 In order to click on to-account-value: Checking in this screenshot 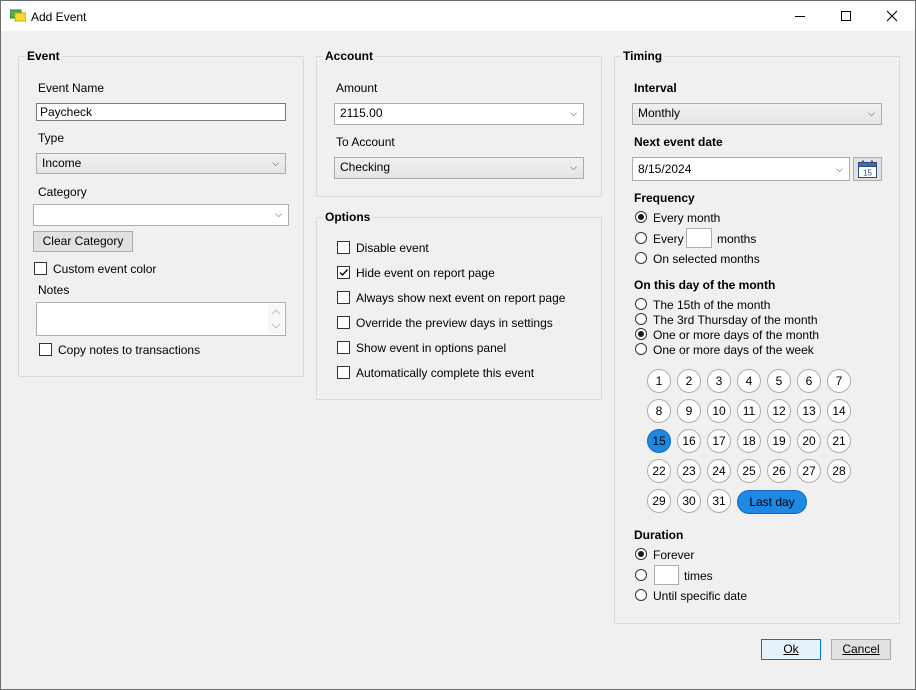, I will do `click(365, 167)`.